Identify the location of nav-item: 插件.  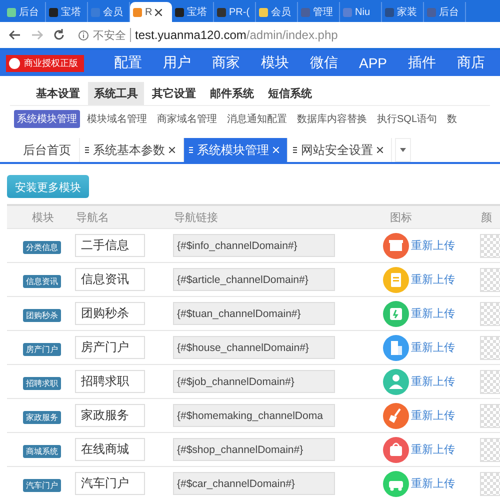
(422, 63).